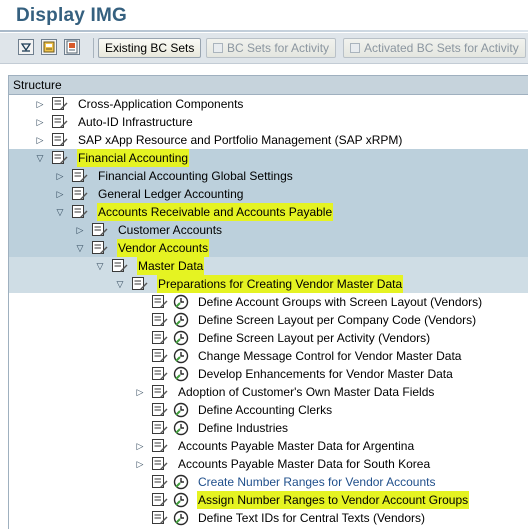  I want to click on tree-node: ▷ Financial Accounting Global Settings, so click(268, 176).